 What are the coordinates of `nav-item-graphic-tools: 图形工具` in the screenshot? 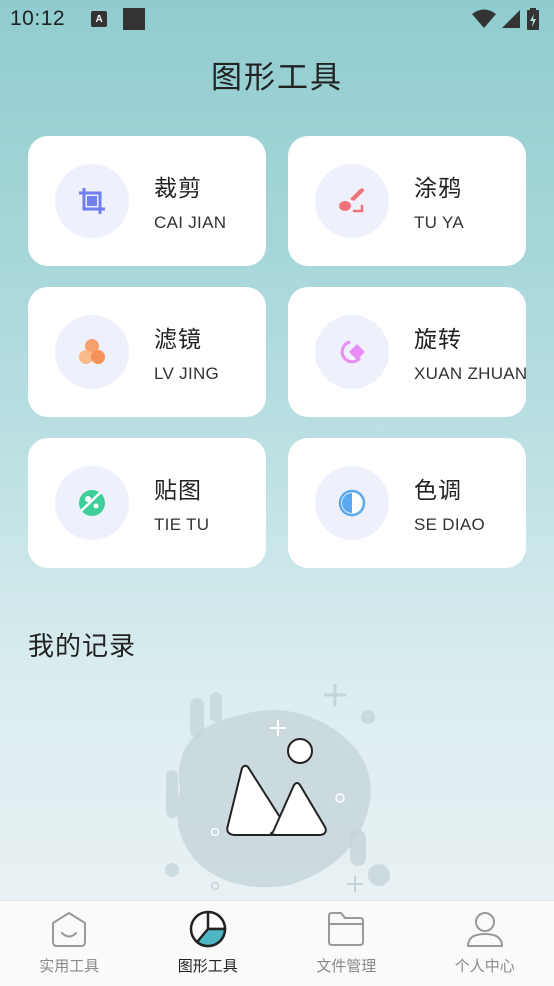 It's located at (208, 943).